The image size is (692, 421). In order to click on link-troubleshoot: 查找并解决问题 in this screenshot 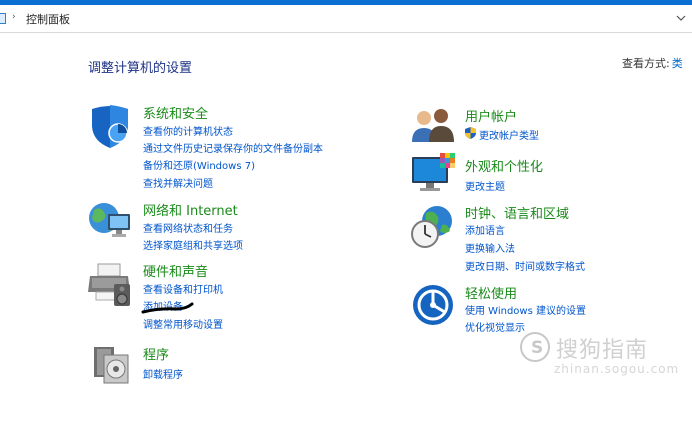, I will do `click(178, 182)`.